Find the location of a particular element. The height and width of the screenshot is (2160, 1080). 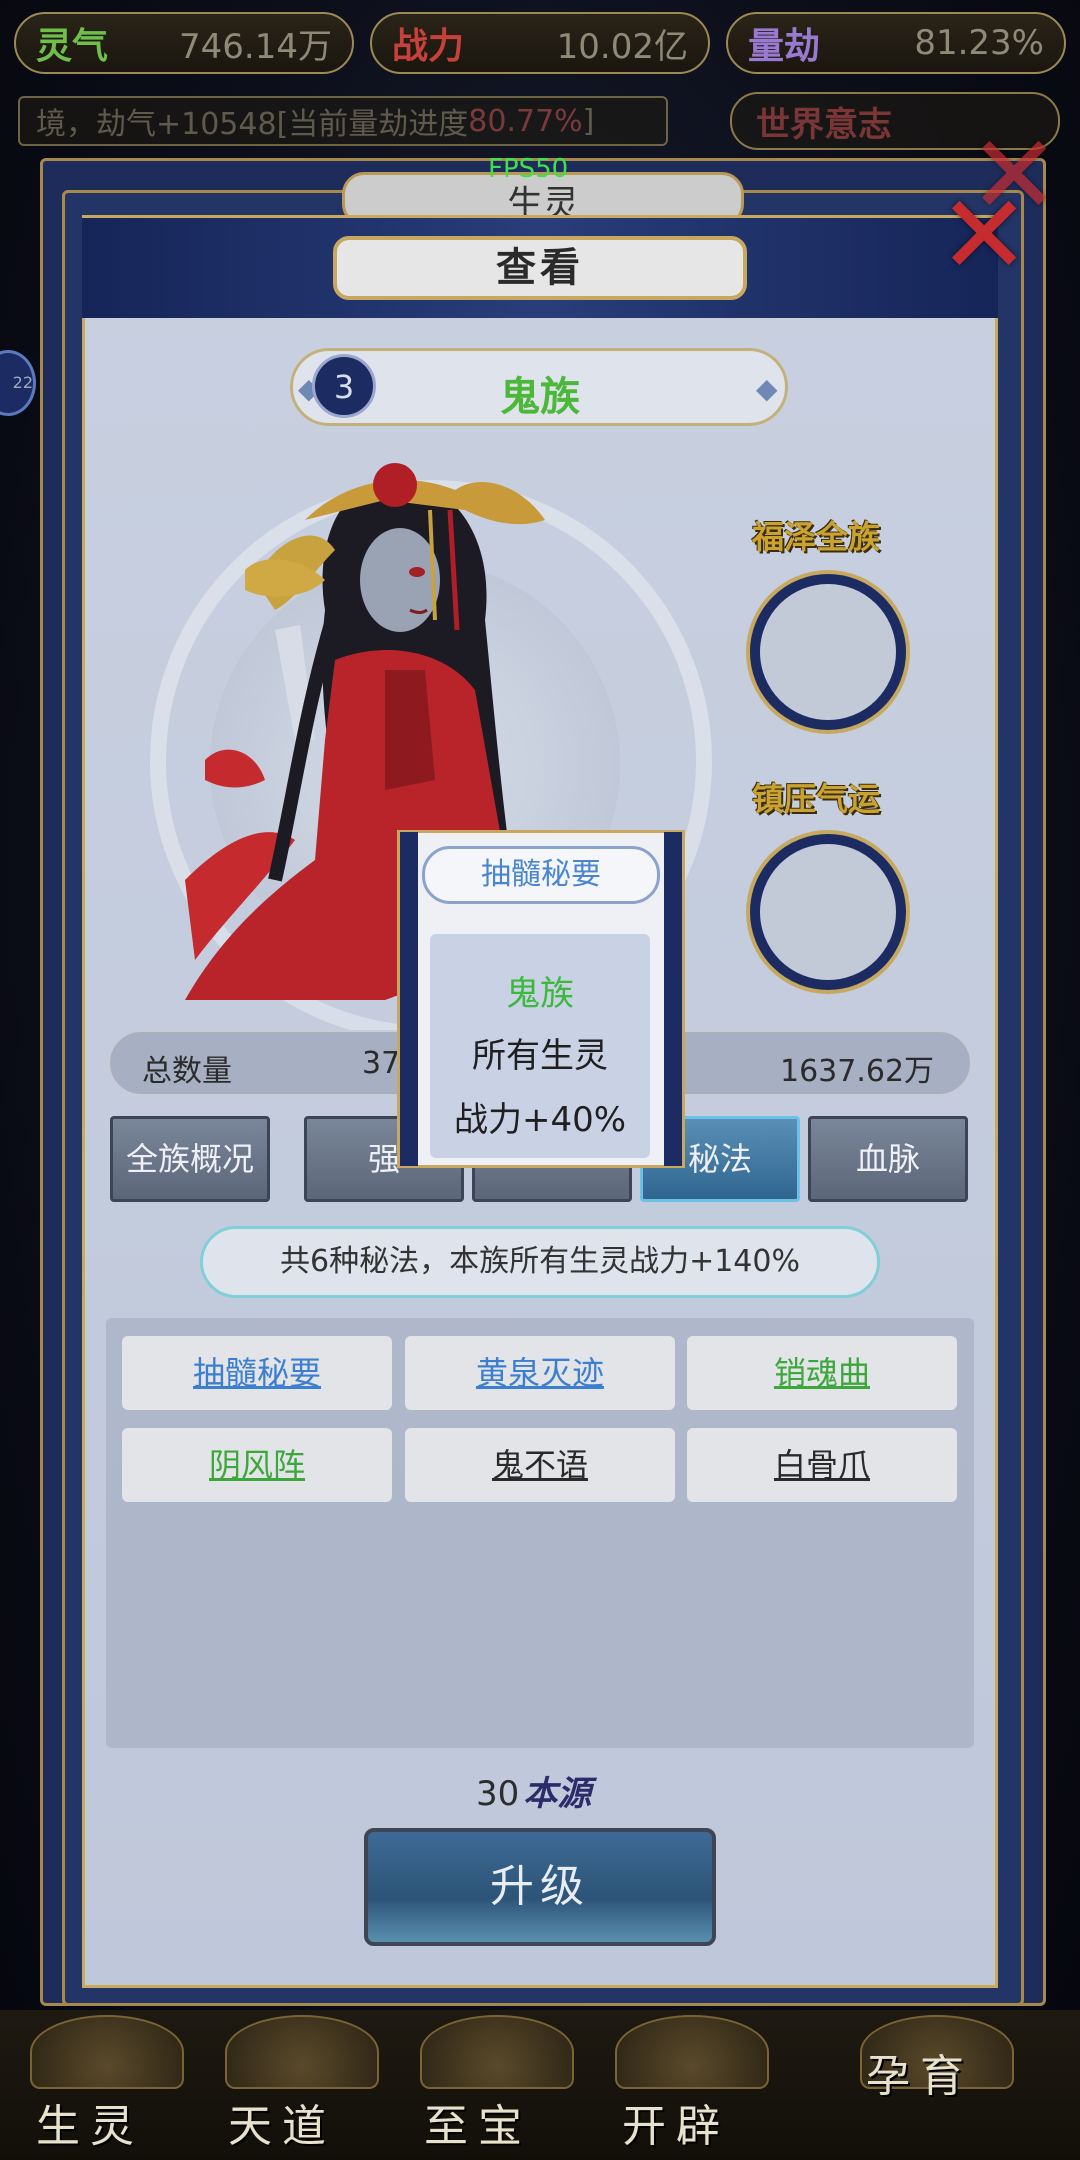

slot-title-blessing: 福泽全族 is located at coordinates (816, 537).